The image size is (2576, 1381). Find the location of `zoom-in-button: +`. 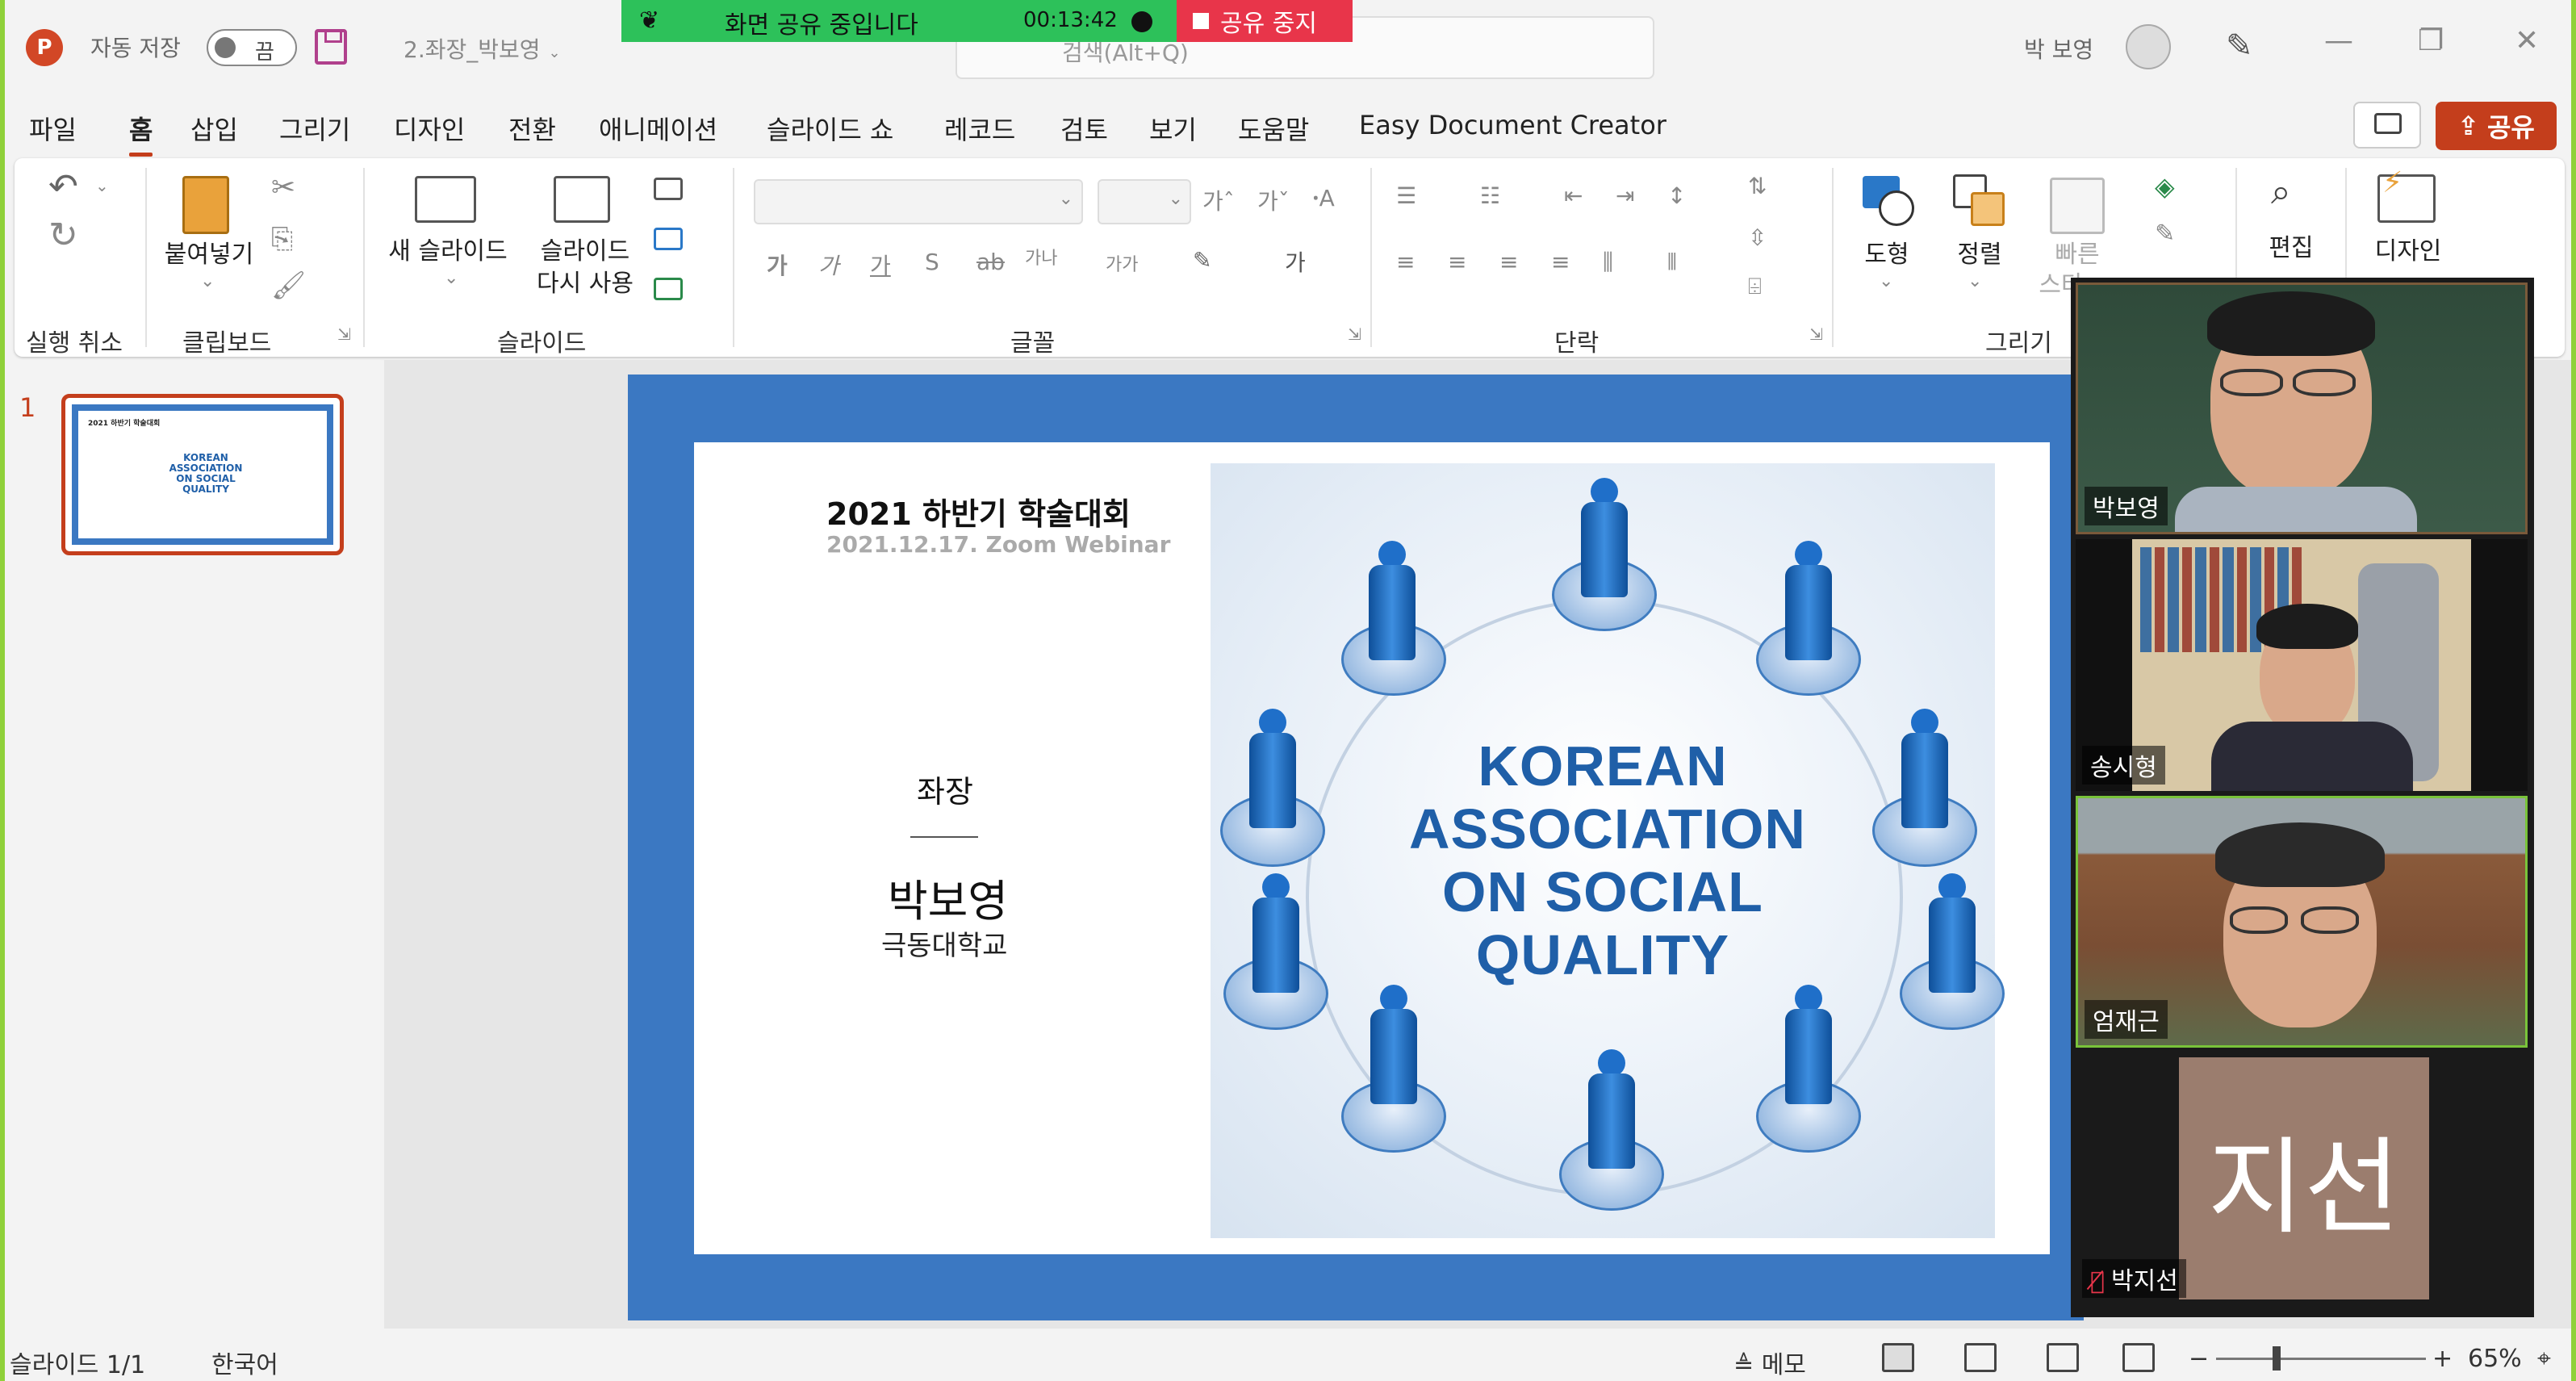

zoom-in-button: + is located at coordinates (2442, 1359).